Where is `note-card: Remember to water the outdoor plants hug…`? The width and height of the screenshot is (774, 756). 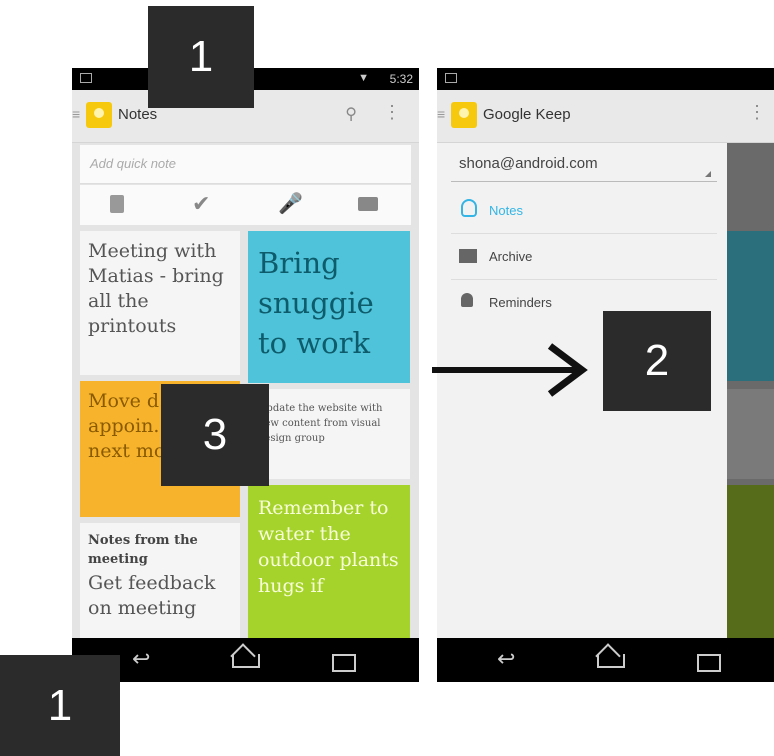 note-card: Remember to water the outdoor plants hug… is located at coordinates (329, 574).